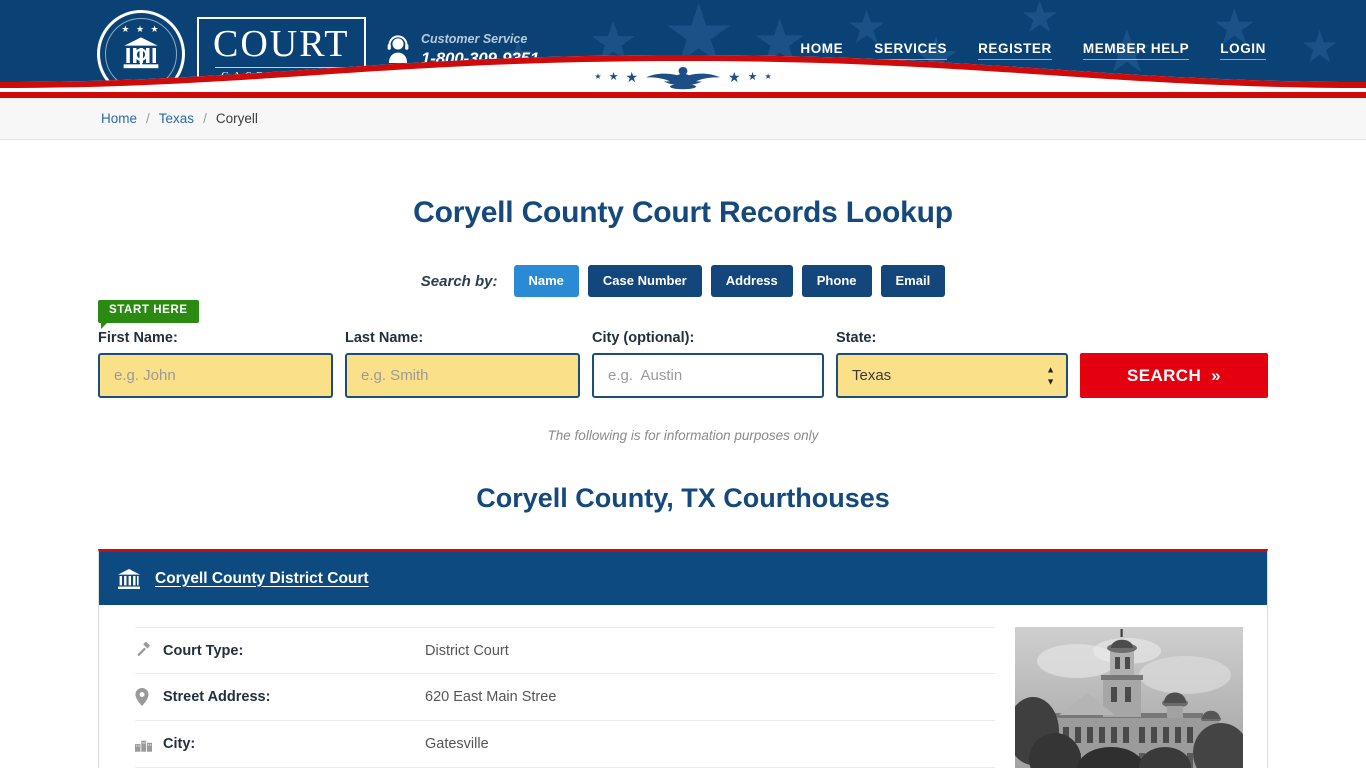 Image resolution: width=1366 pixels, height=768 pixels. I want to click on bank-courthouse-icon, so click(129, 578).